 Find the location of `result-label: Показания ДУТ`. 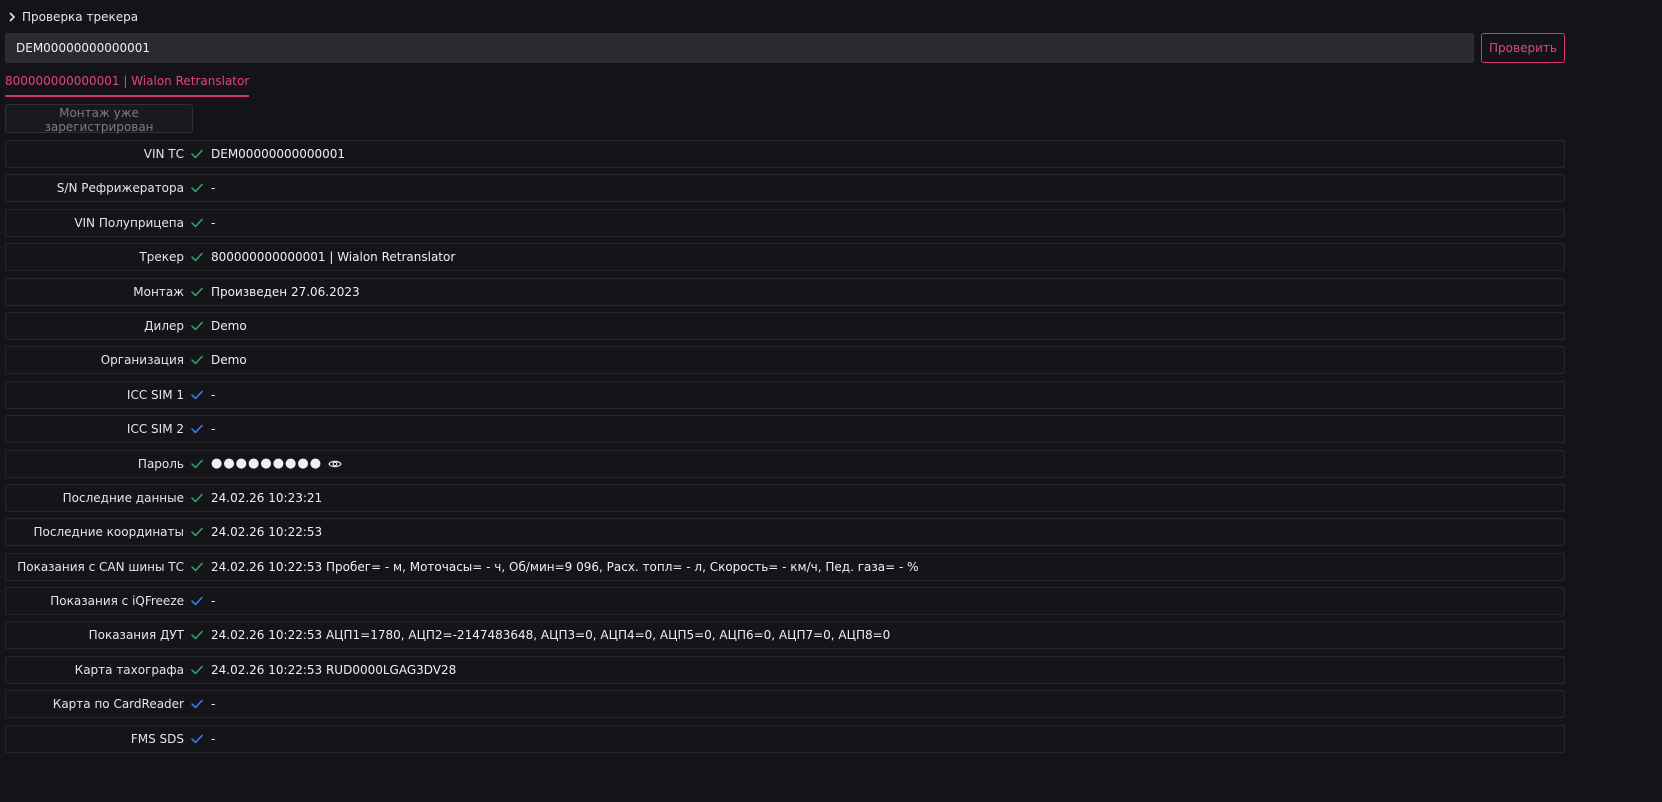

result-label: Показания ДУТ is located at coordinates (136, 635).